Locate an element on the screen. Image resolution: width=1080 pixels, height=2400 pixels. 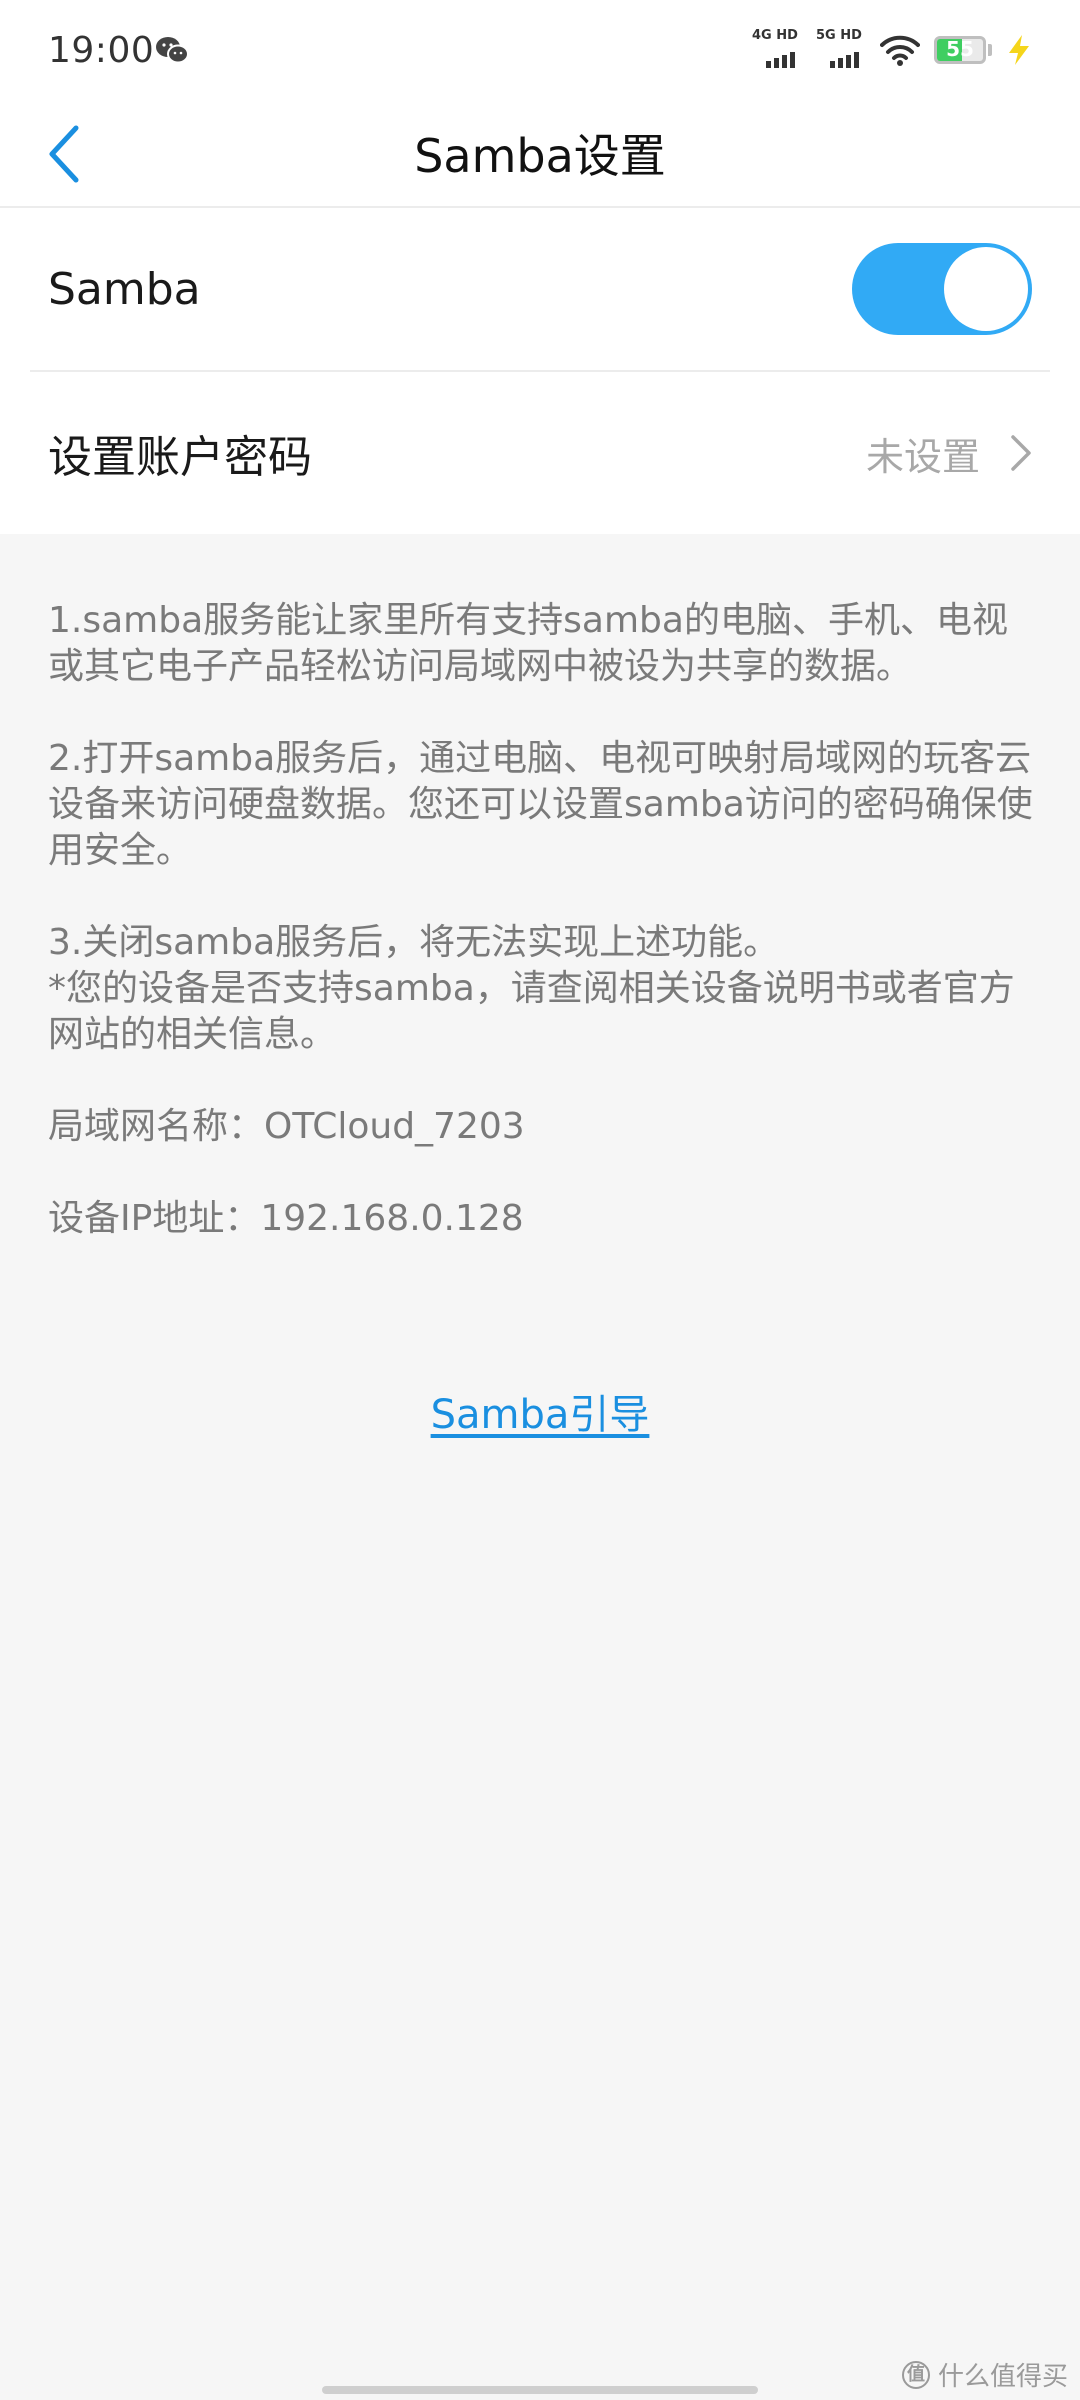
samba-toggle-row: Samba is located at coordinates (540, 289).